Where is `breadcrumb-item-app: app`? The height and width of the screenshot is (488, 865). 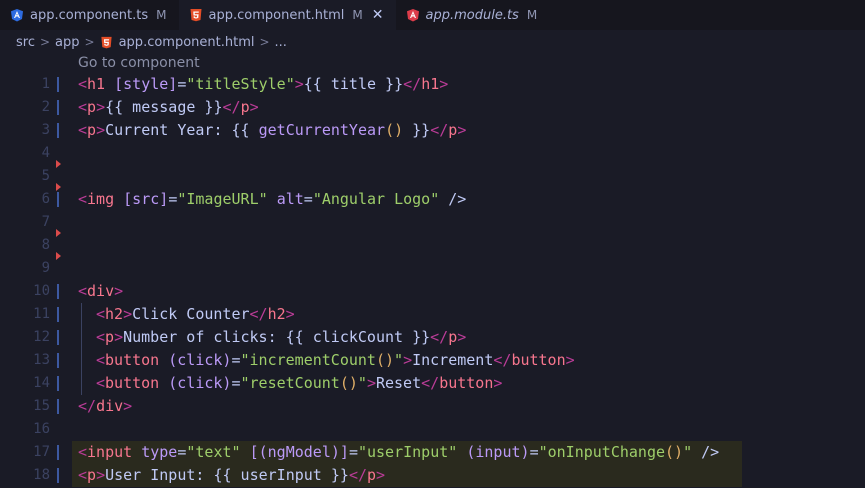 breadcrumb-item-app: app is located at coordinates (67, 42).